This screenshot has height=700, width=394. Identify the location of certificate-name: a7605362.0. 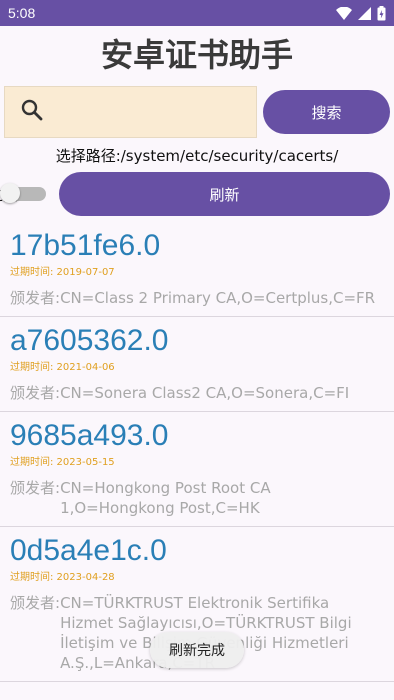
(89, 340).